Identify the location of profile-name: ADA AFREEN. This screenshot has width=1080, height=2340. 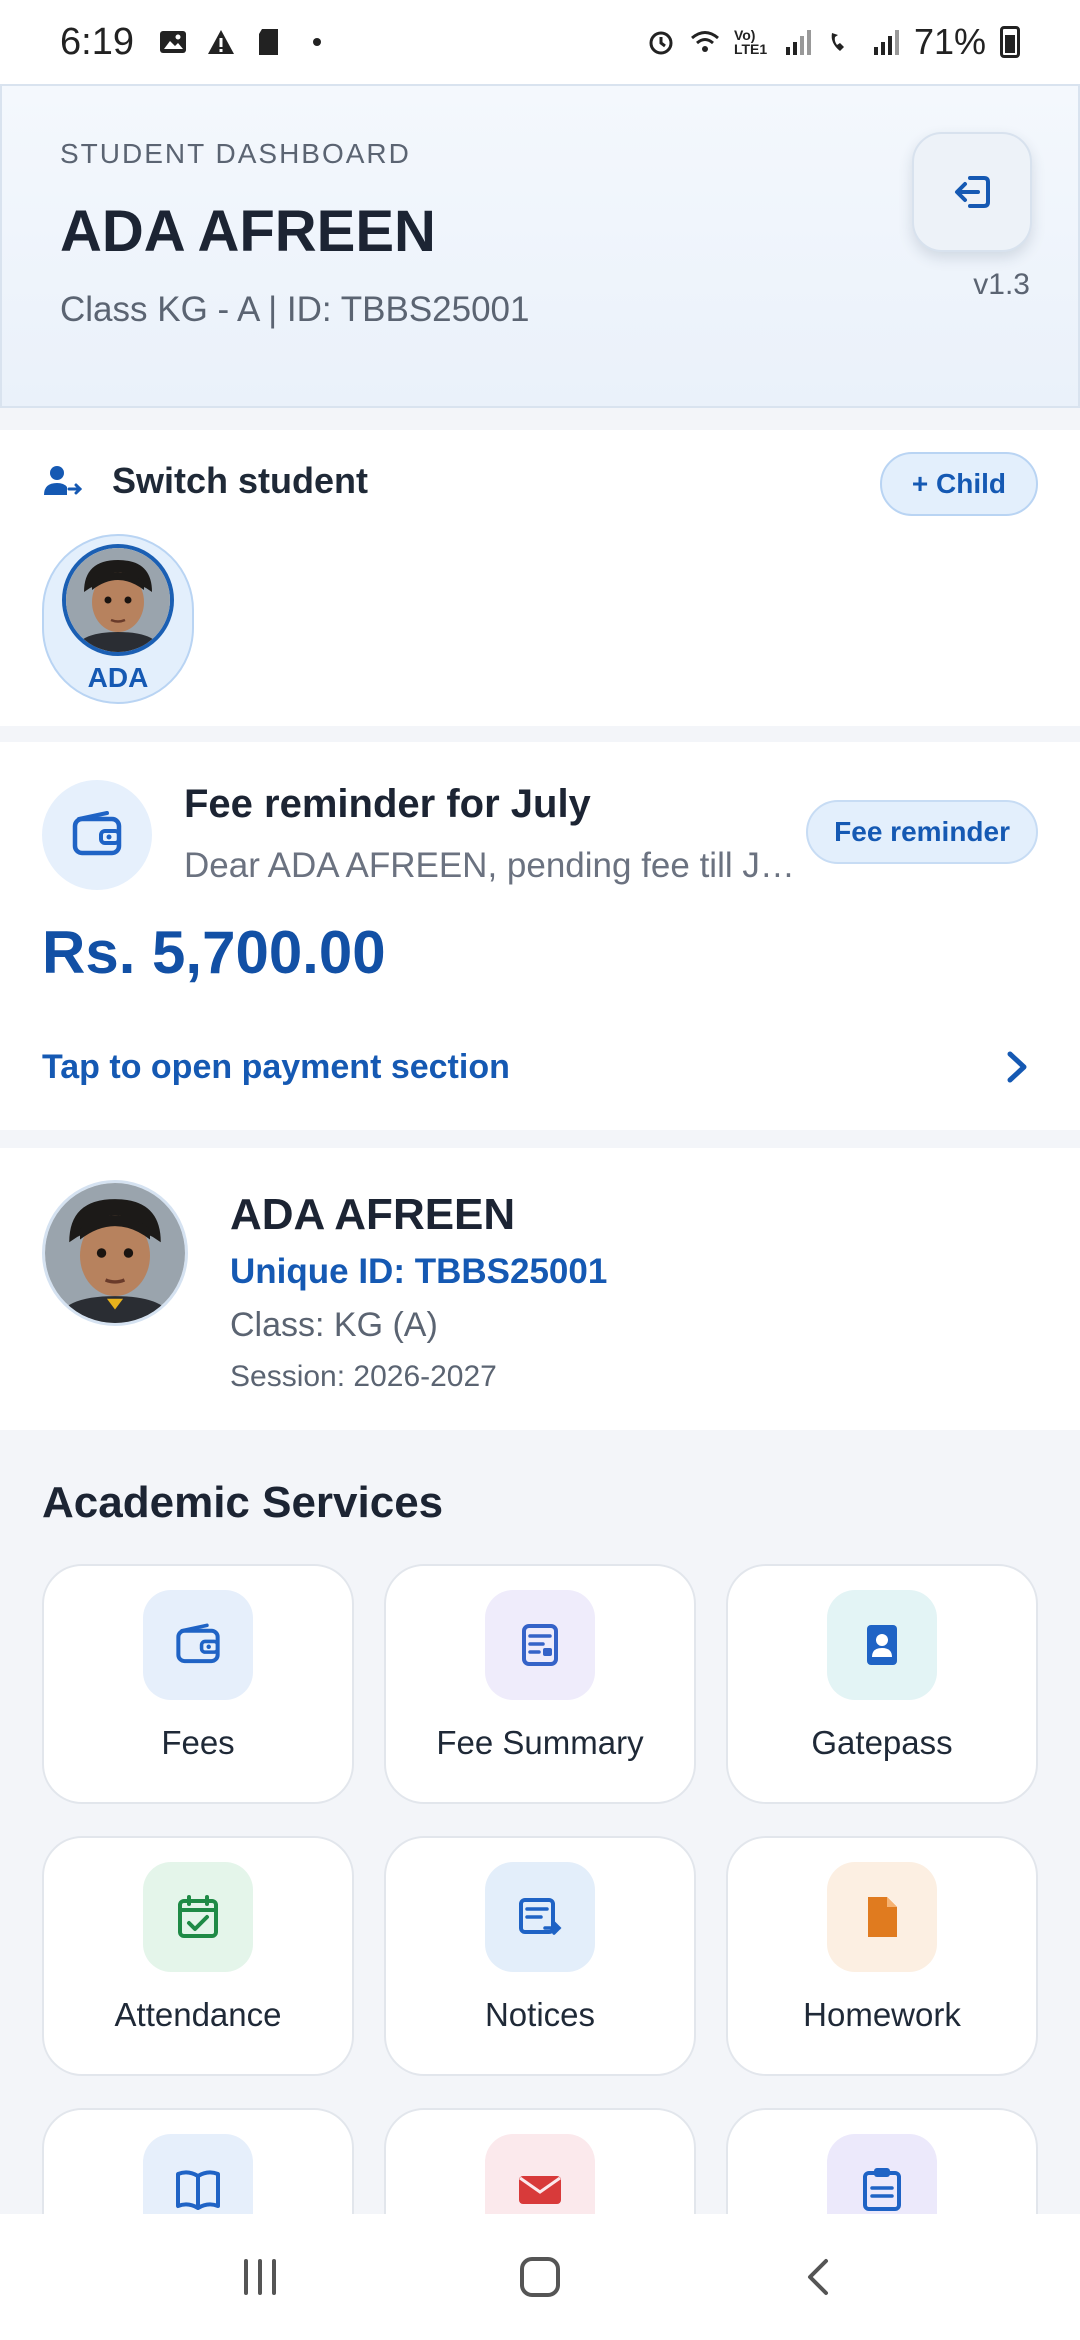
(373, 1214).